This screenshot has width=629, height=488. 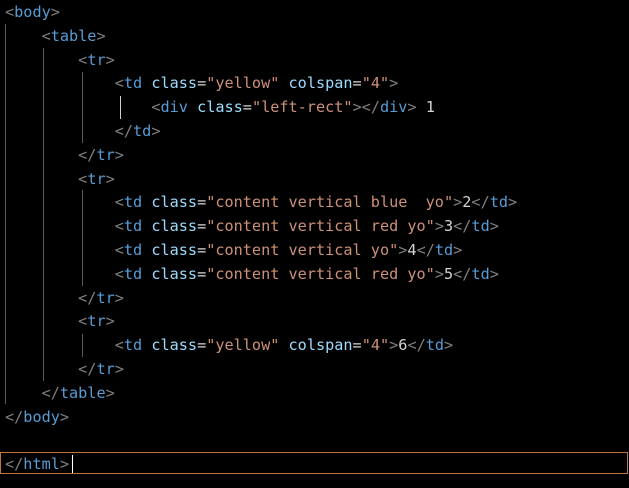 What do you see at coordinates (448, 273) in the screenshot?
I see `text-content: 5` at bounding box center [448, 273].